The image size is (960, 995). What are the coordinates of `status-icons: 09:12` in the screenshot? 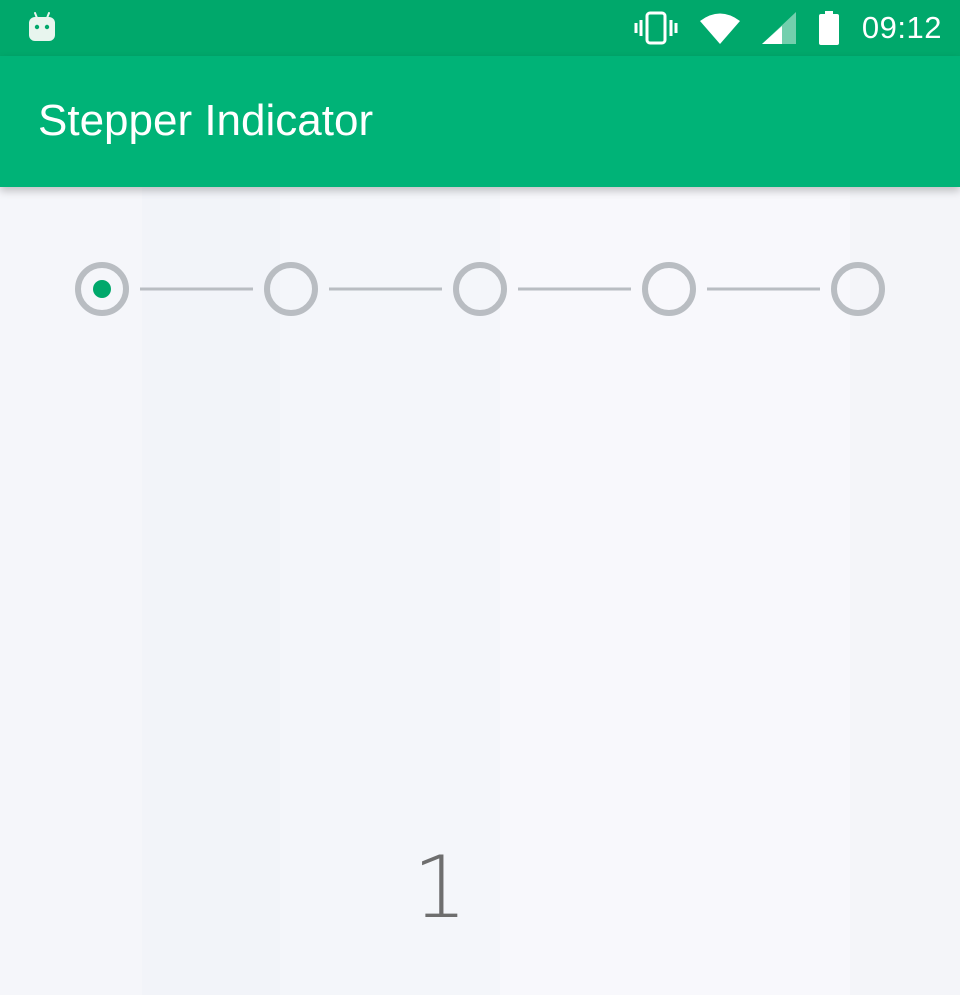 It's located at (788, 28).